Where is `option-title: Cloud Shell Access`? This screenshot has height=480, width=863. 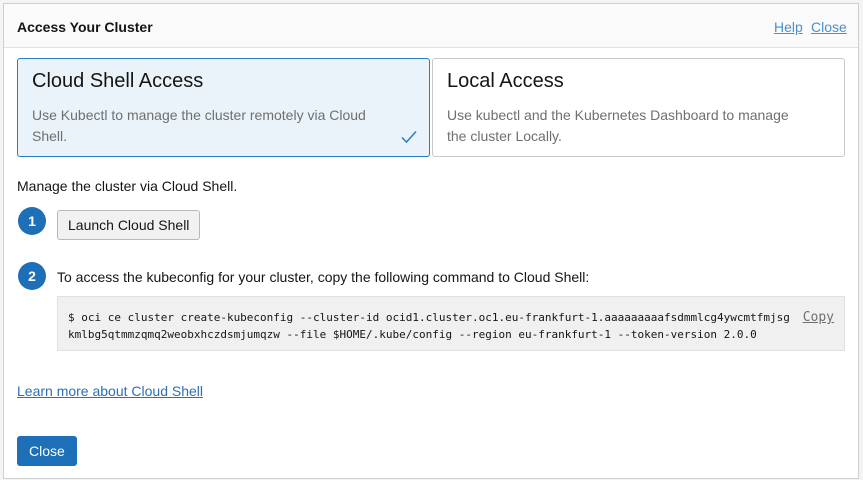
option-title: Cloud Shell Access is located at coordinates (118, 81).